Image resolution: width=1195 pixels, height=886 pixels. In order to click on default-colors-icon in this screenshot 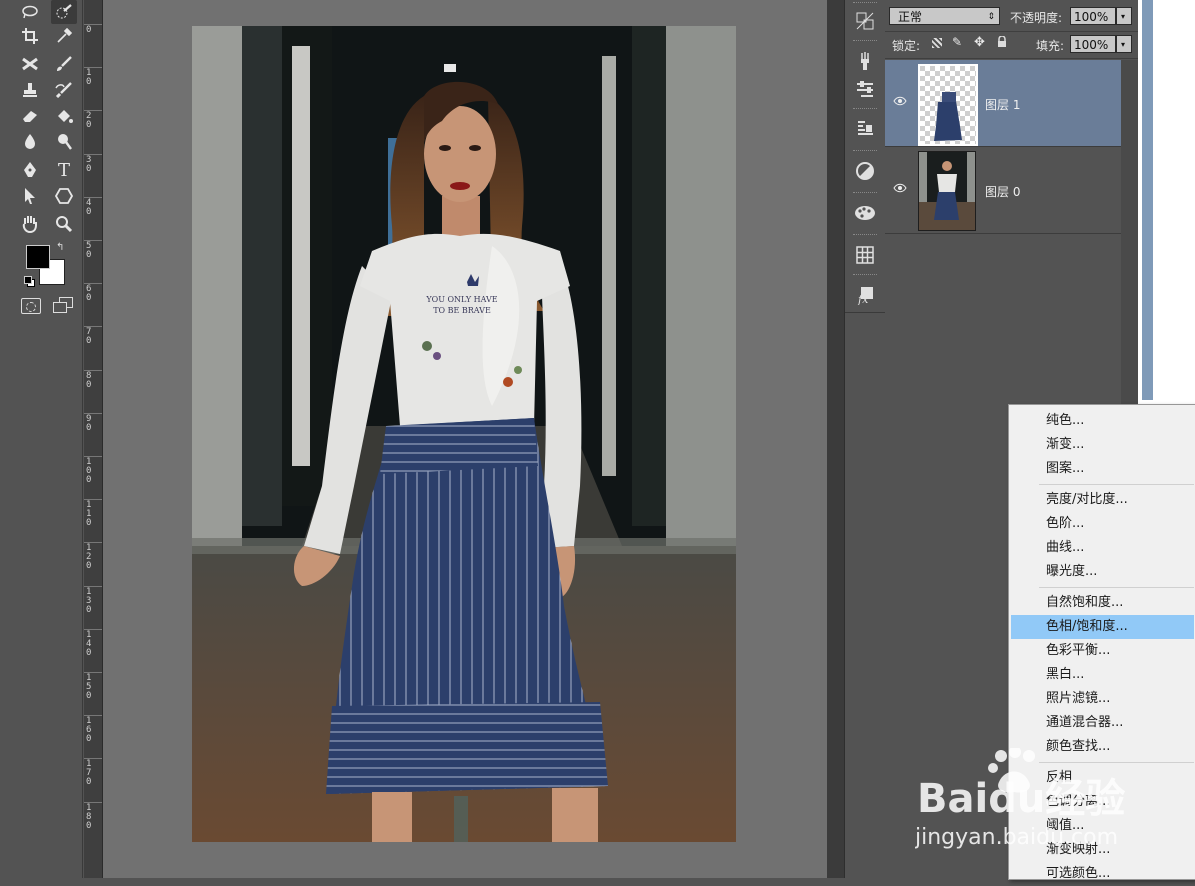, I will do `click(29, 281)`.